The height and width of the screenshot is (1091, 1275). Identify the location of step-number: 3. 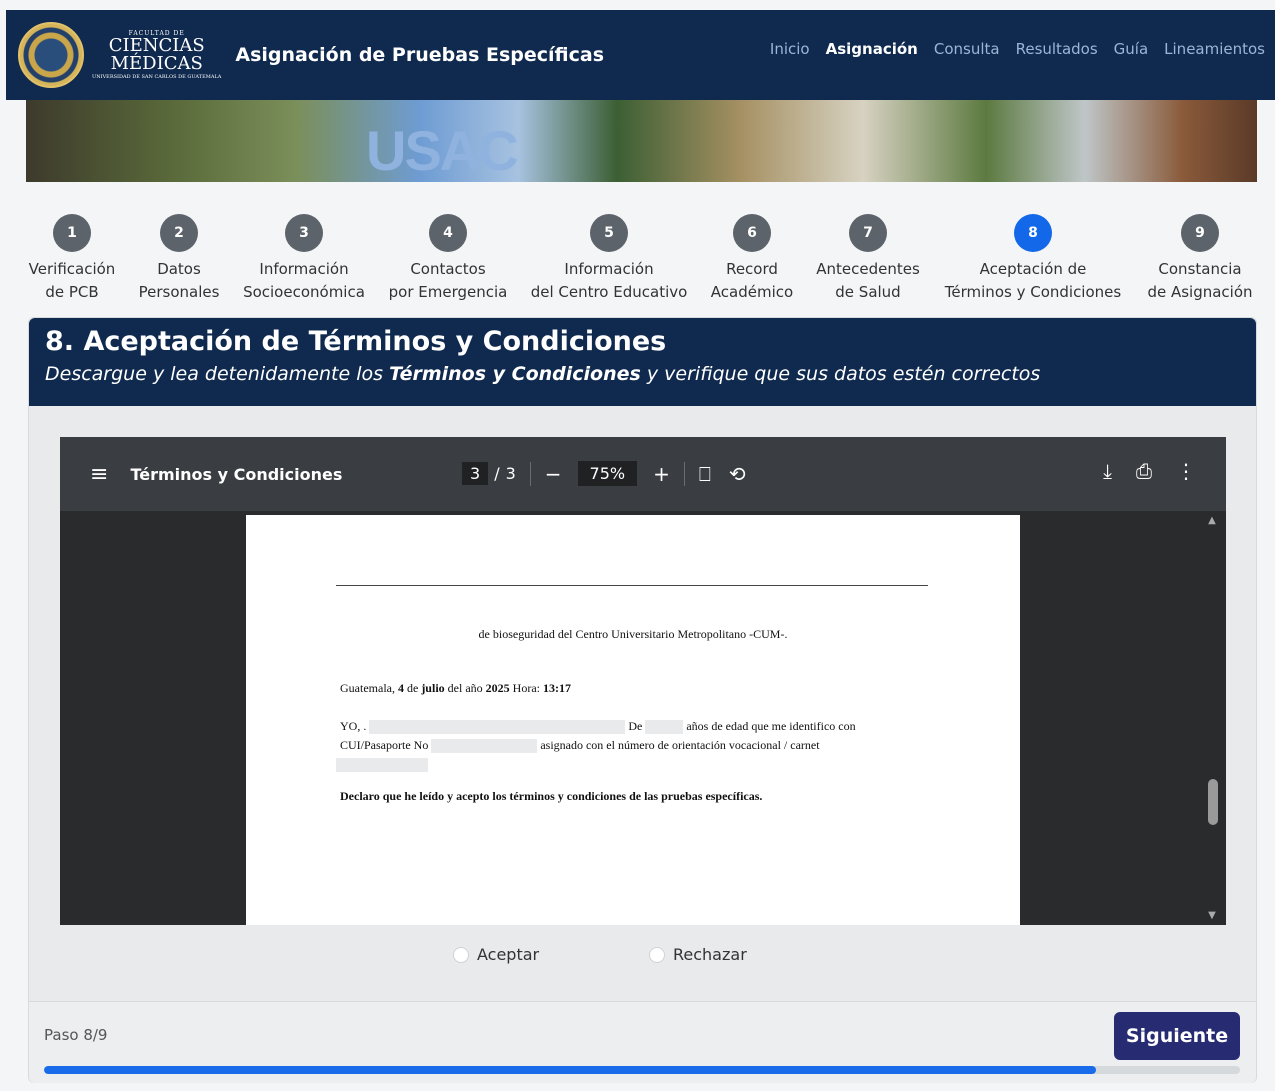
(304, 233).